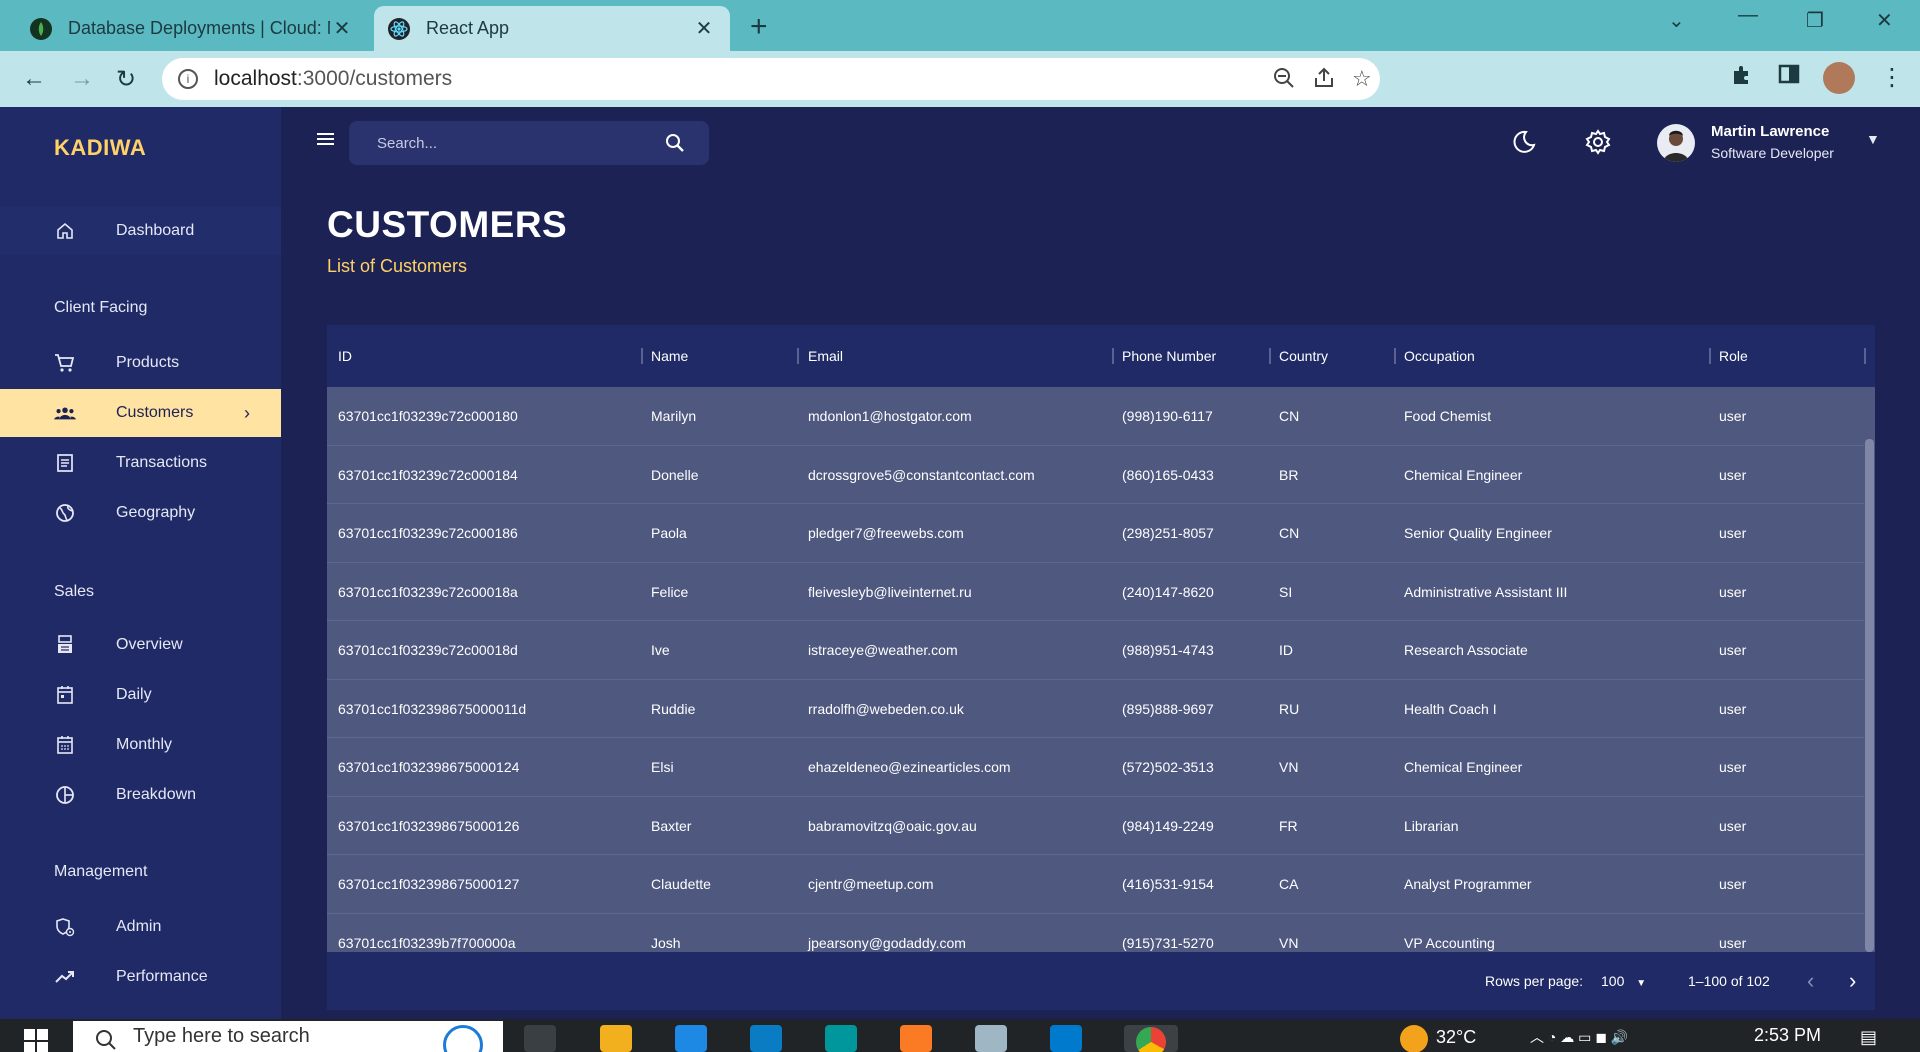 The height and width of the screenshot is (1052, 1920). I want to click on column-header-country: Country, so click(1303, 356).